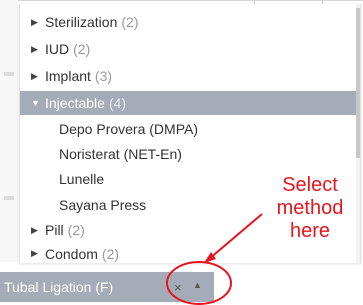  I want to click on method-select-box: Tubal Ligation (F) × ▲, so click(107, 287).